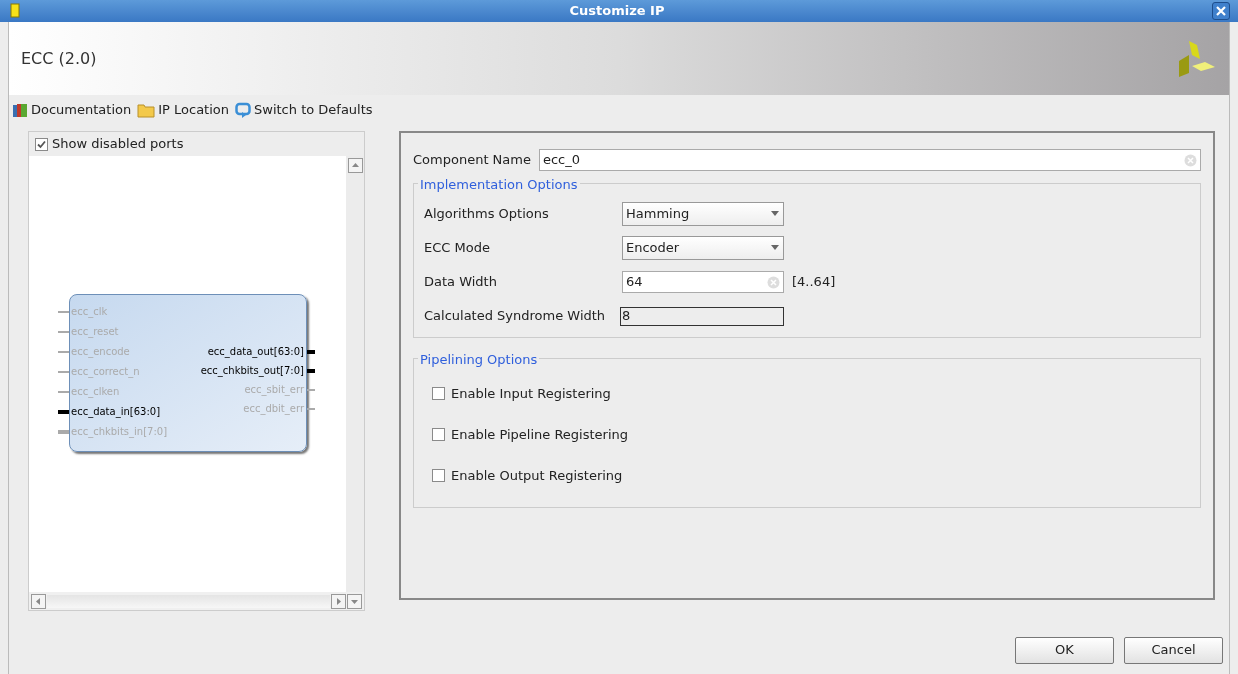 Image resolution: width=1238 pixels, height=674 pixels. Describe the element at coordinates (38, 601) in the screenshot. I see `scroll-left-icon` at that location.